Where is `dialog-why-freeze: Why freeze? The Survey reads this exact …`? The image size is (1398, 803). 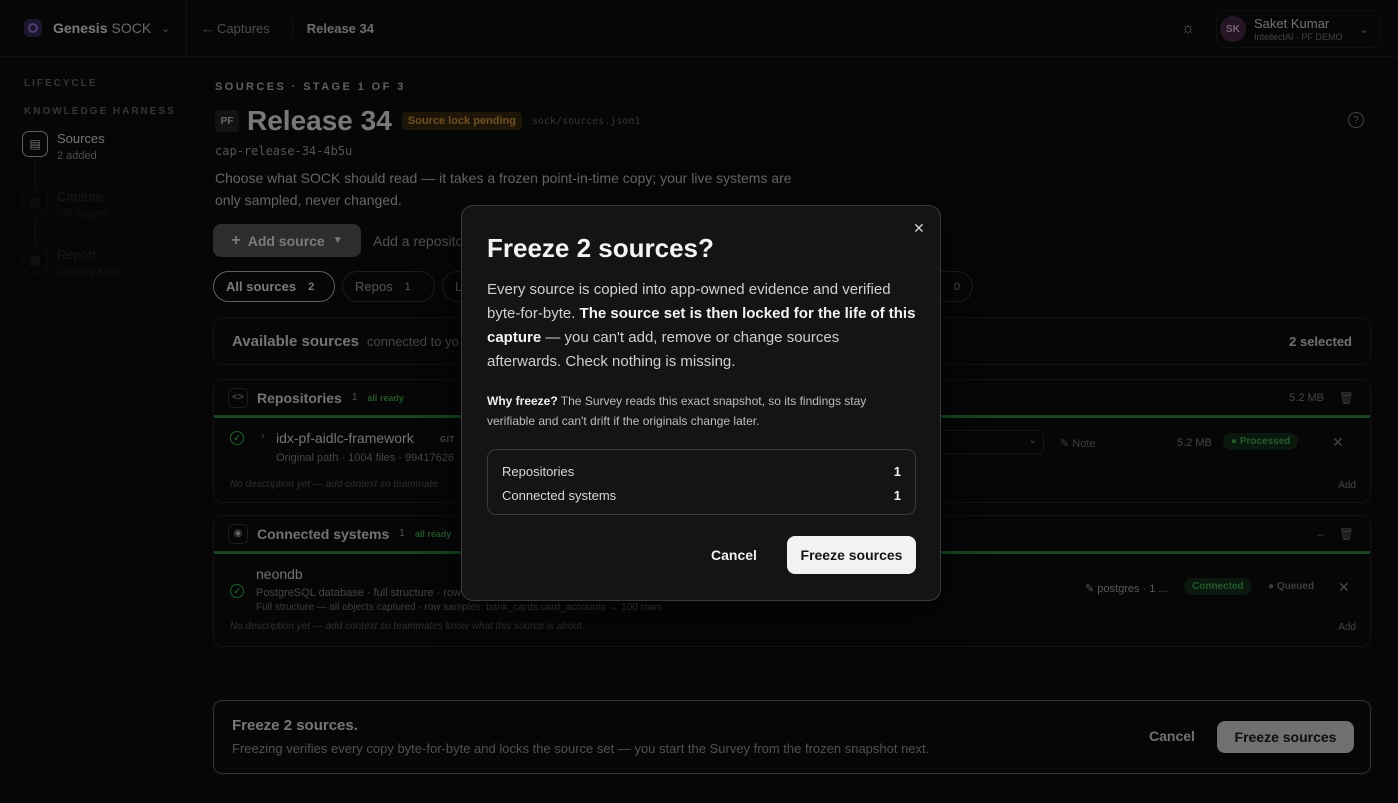
dialog-why-freeze: Why freeze? The Survey reads this exact … is located at coordinates (702, 411).